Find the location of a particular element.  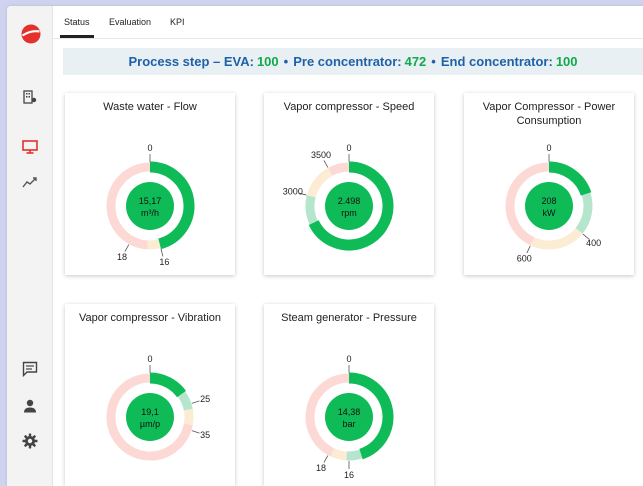

gauge-chart: 208 kW 0 400 600 is located at coordinates (553, 203).